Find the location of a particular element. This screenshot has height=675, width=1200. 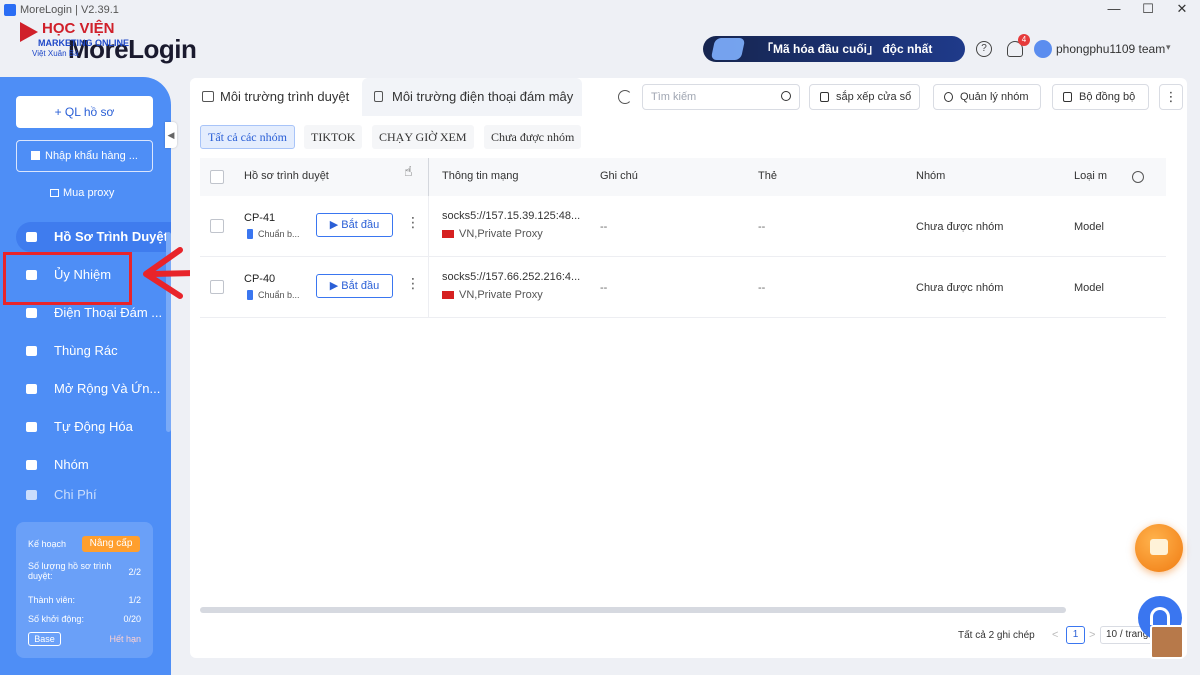

promo-text: 「Mã hóa đầu cuối」 độc nhất is located at coordinates (847, 49).